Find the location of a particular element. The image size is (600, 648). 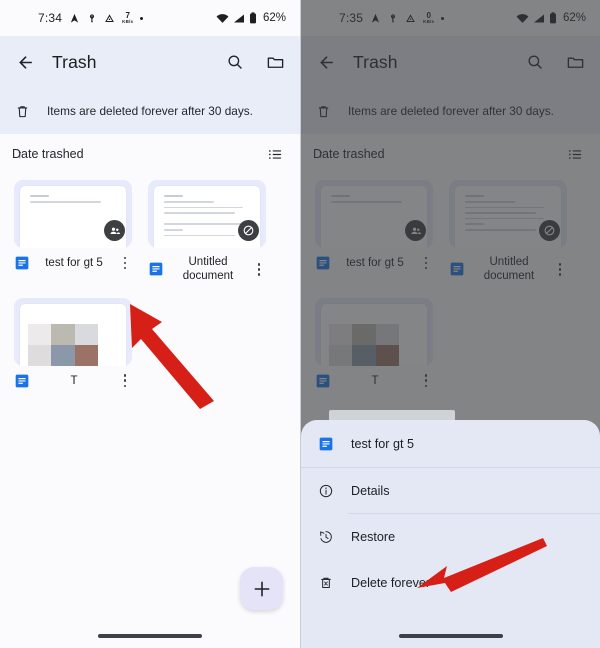

file-card-footer: test for gt 5 is located at coordinates (73, 263).